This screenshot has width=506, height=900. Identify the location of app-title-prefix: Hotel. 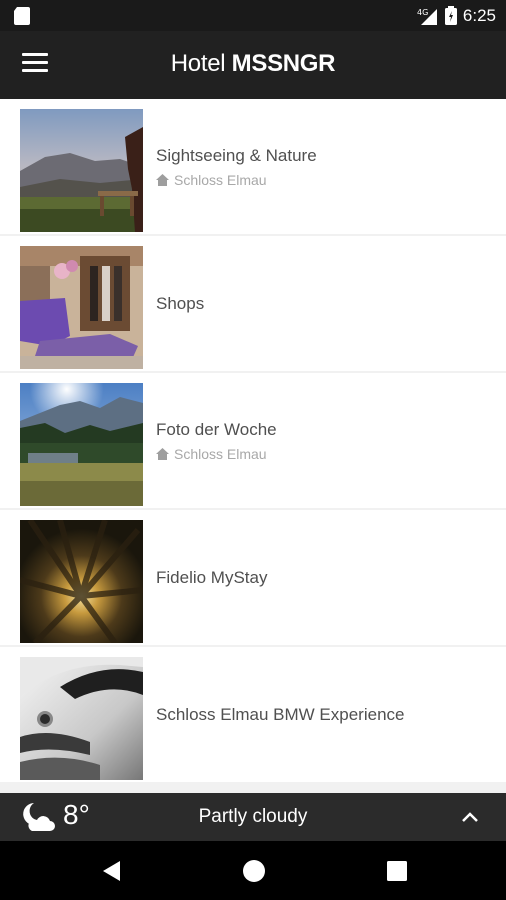
(198, 63).